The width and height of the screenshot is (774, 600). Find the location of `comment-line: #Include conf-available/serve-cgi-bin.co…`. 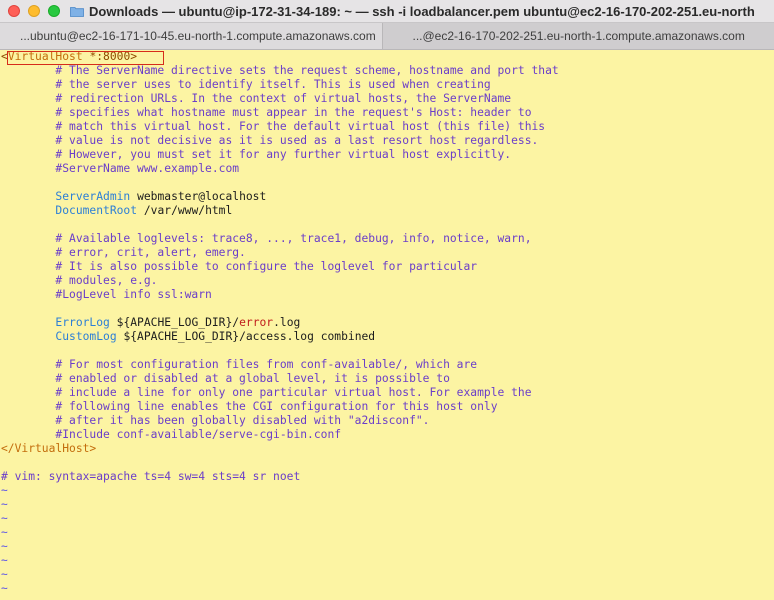

comment-line: #Include conf-available/serve-cgi-bin.co… is located at coordinates (171, 434).